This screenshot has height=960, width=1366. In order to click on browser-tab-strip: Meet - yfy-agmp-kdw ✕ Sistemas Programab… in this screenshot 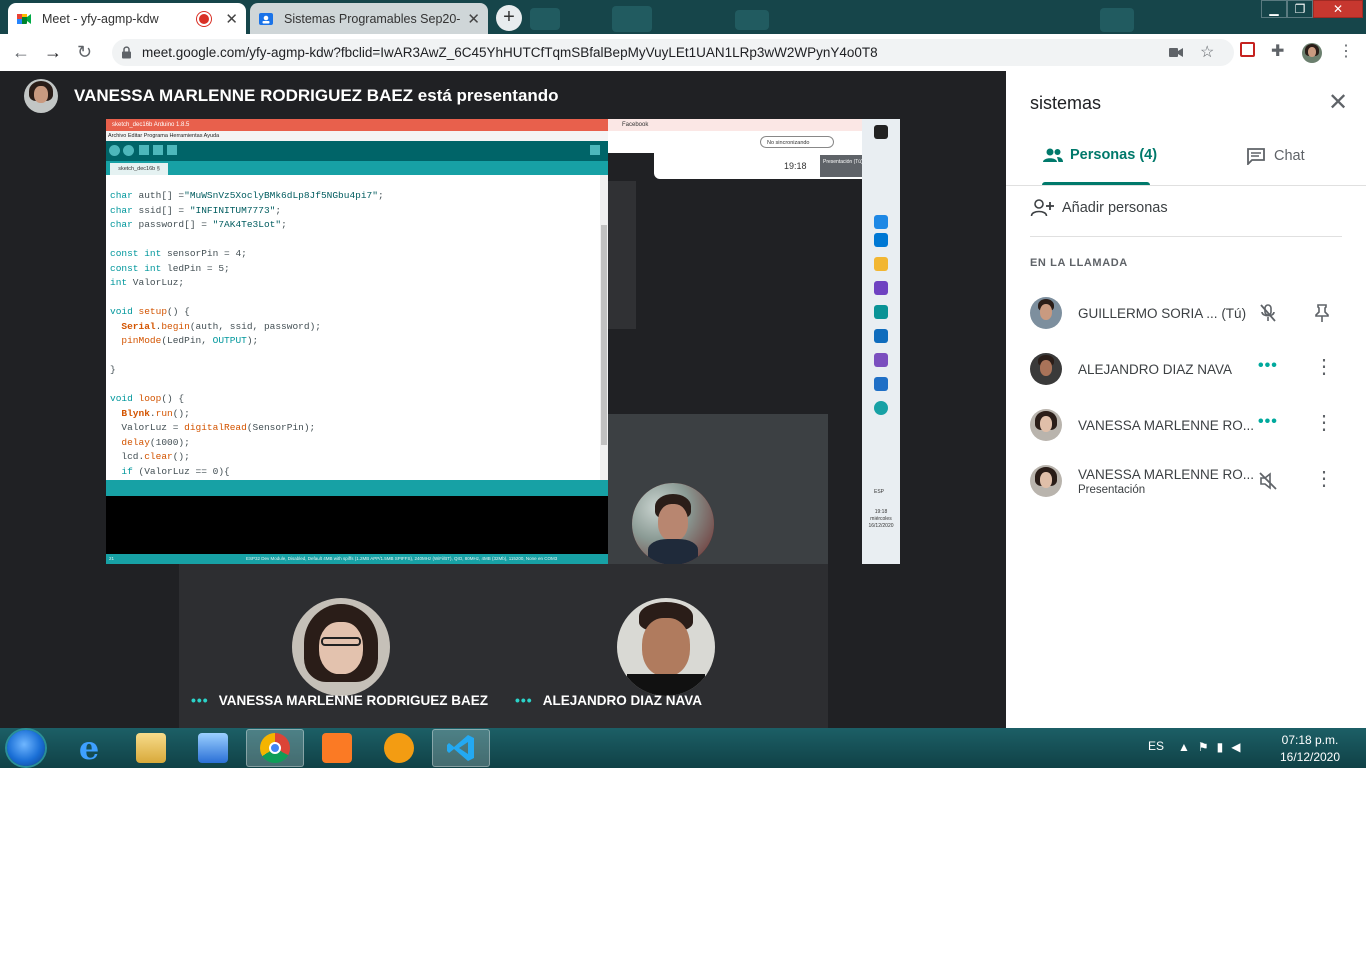, I will do `click(683, 17)`.